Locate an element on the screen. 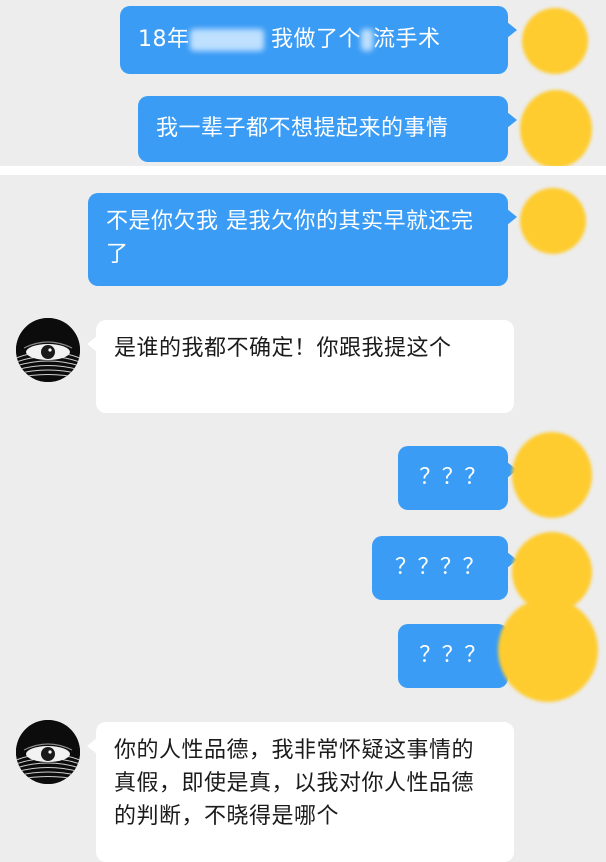  message-bubble-sent: 我一辈子都不想提起来的事情 is located at coordinates (327, 129).